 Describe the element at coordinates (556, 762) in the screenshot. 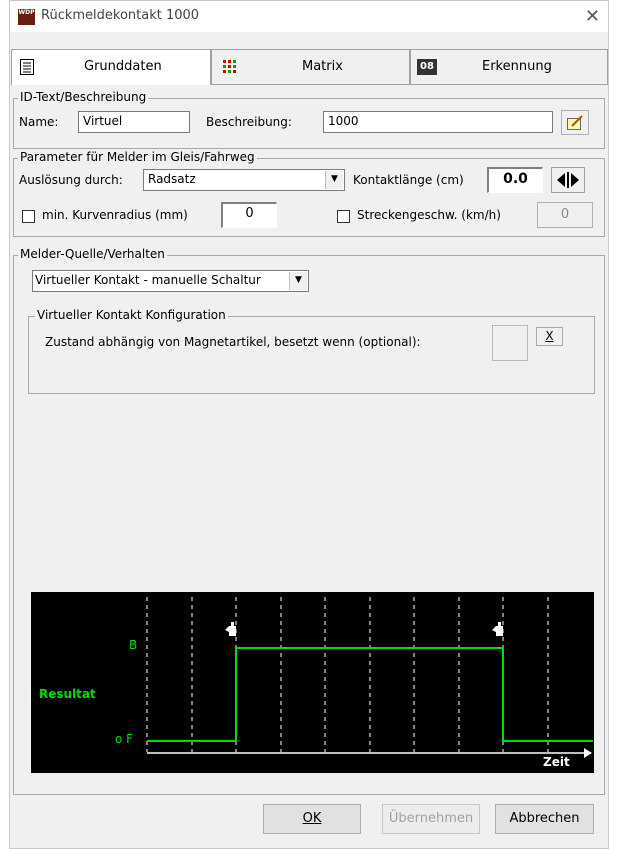

I see `time-axis-label: Zeit` at that location.